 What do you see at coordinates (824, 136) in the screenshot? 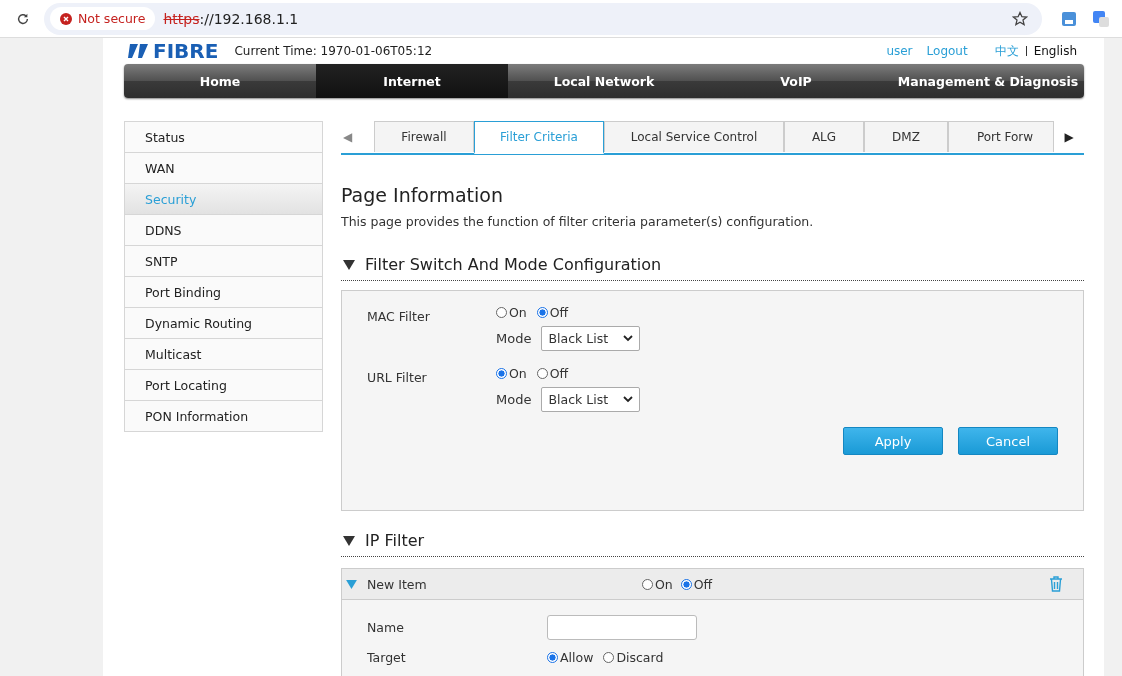
I see `tab: ALG` at bounding box center [824, 136].